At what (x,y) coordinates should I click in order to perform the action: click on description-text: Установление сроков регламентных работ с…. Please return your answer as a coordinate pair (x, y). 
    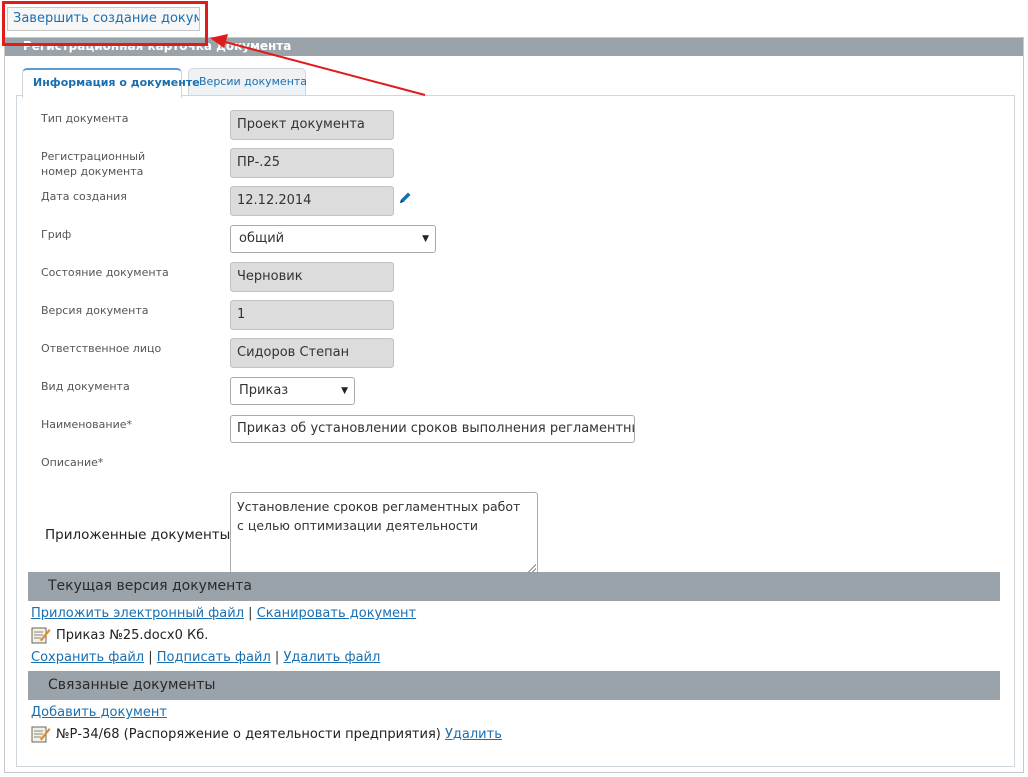
    Looking at the image, I should click on (379, 516).